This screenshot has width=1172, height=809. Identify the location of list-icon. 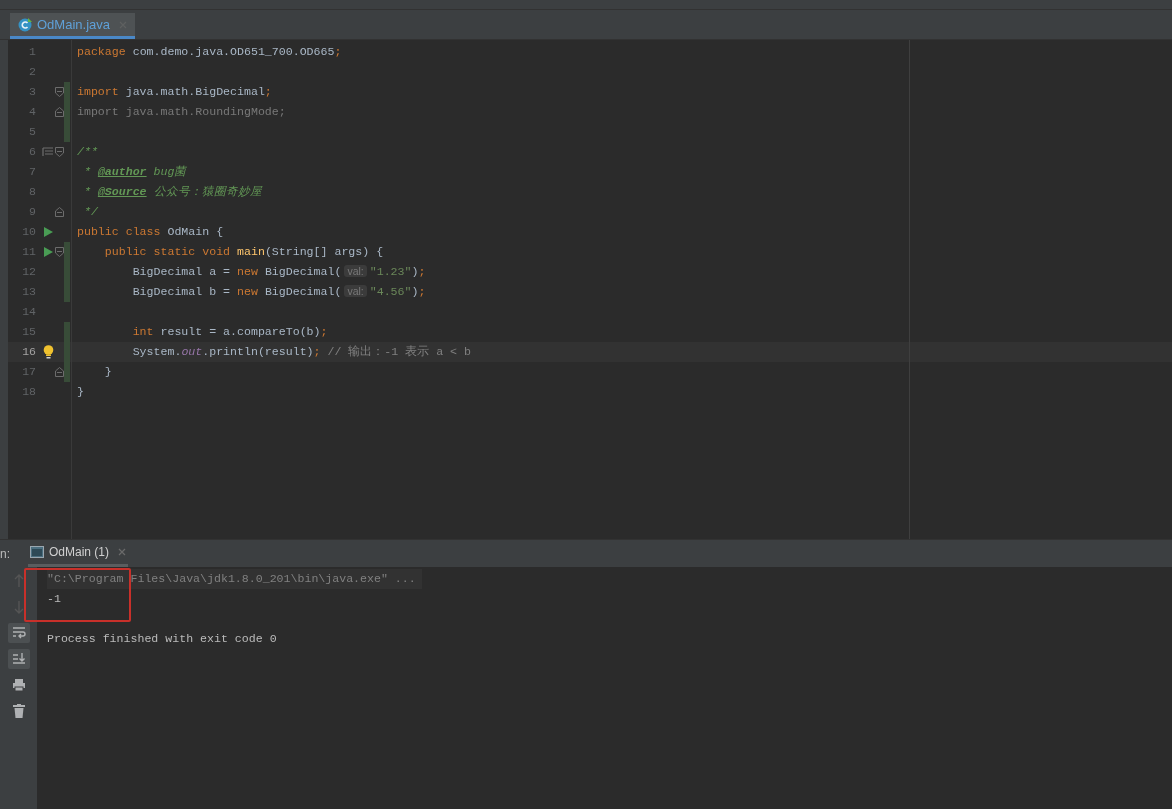
(48, 152).